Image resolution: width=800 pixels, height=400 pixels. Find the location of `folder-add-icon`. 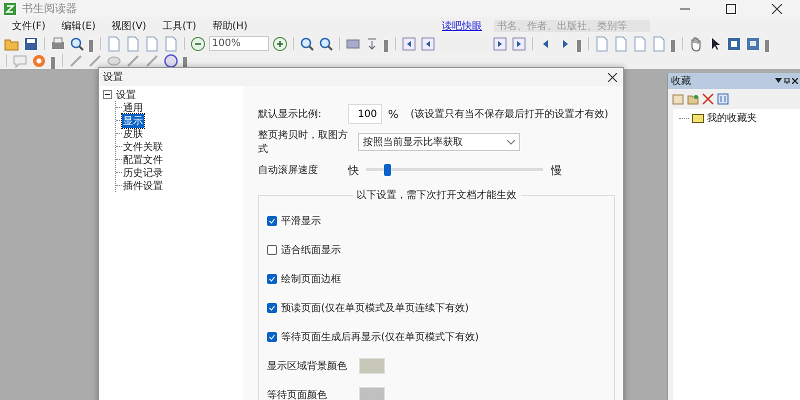

folder-add-icon is located at coordinates (693, 99).